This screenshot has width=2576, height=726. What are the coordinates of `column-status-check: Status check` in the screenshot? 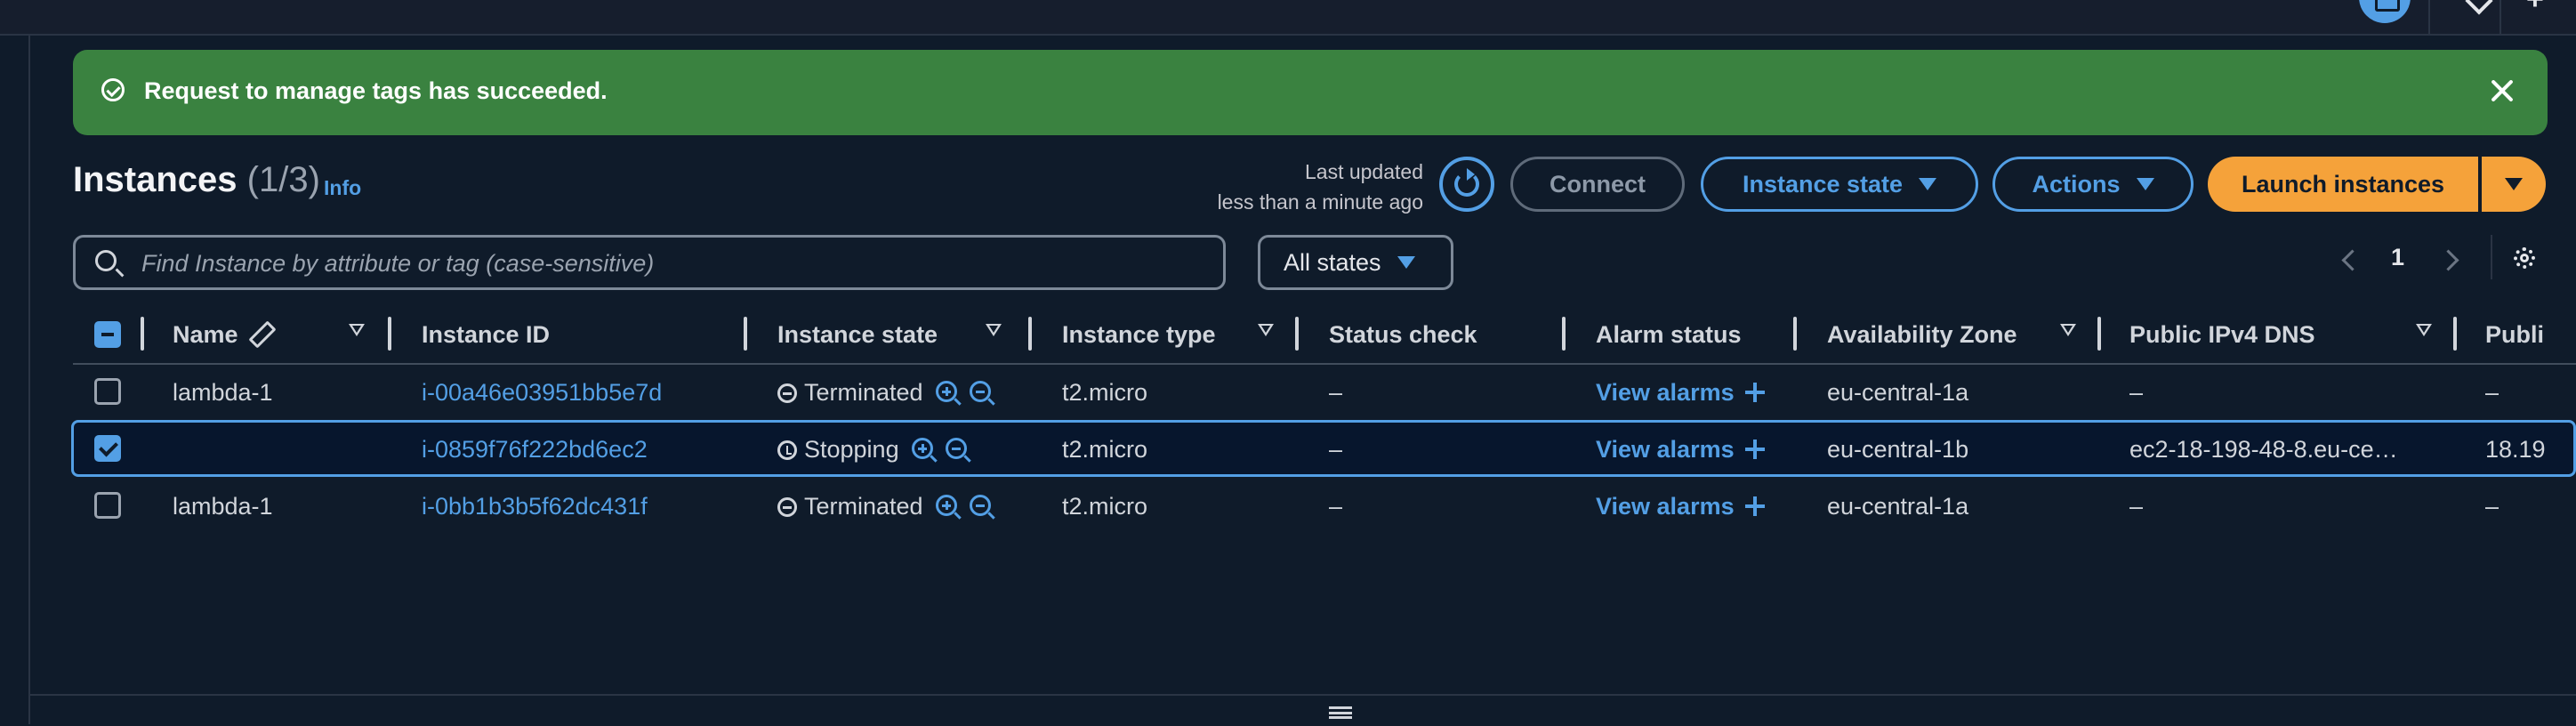 It's located at (1403, 335).